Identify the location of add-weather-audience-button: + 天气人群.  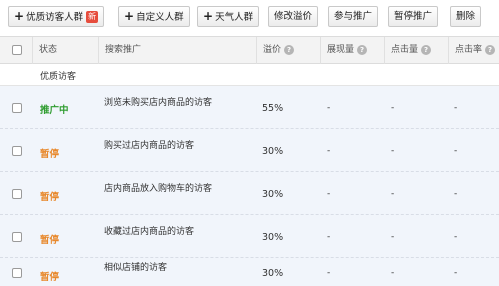
(228, 16).